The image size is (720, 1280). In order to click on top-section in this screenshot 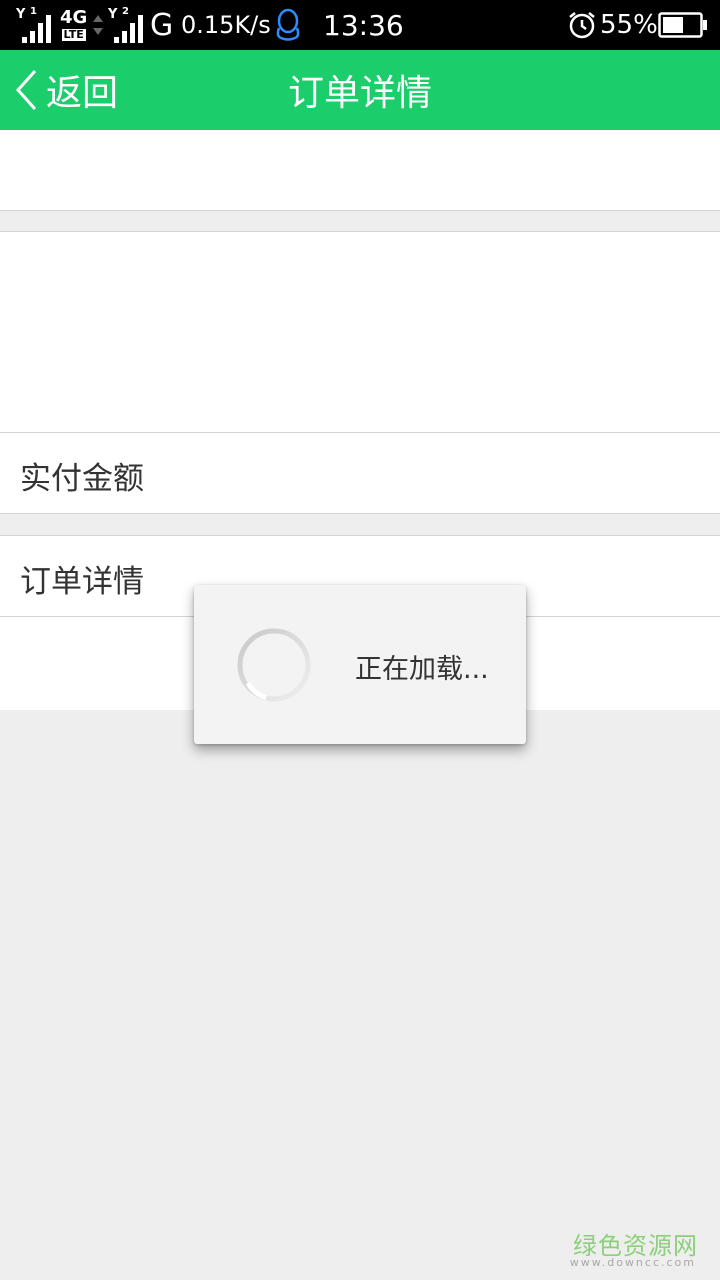, I will do `click(360, 170)`.